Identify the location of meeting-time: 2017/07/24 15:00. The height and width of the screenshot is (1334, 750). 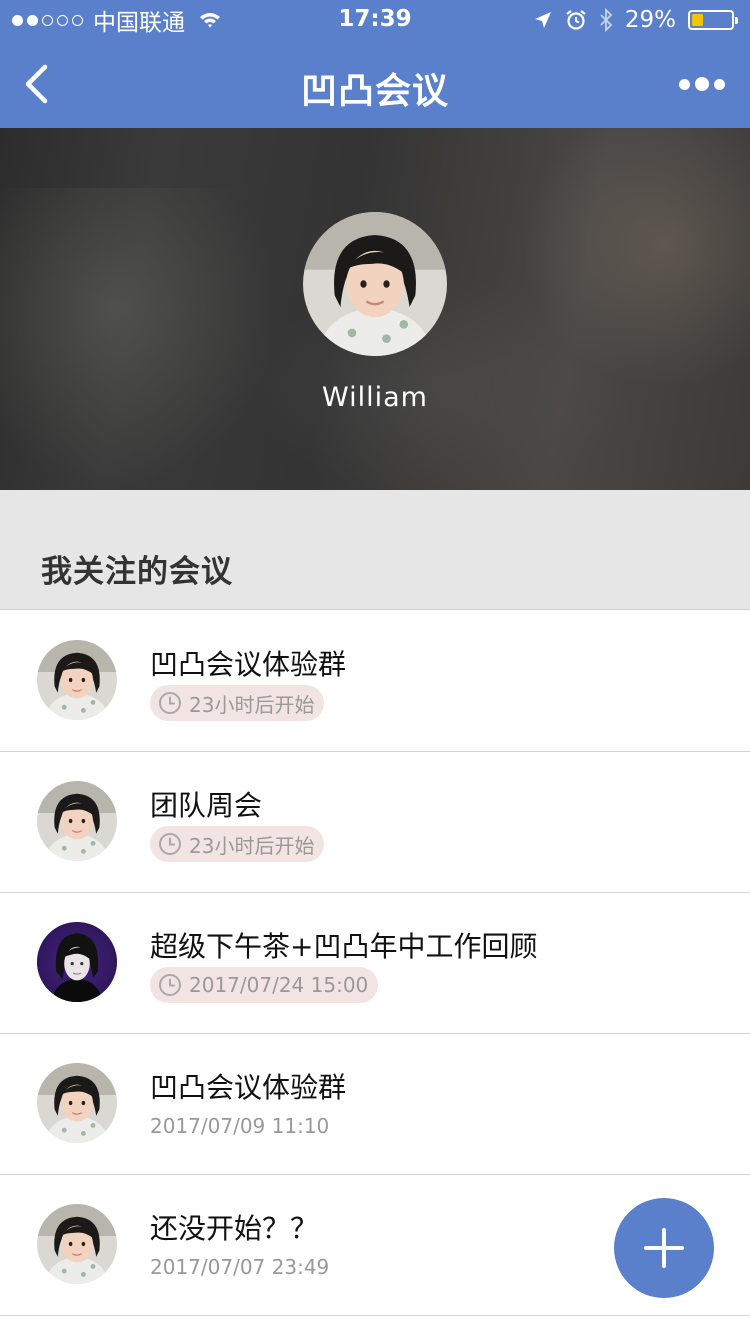
(279, 985).